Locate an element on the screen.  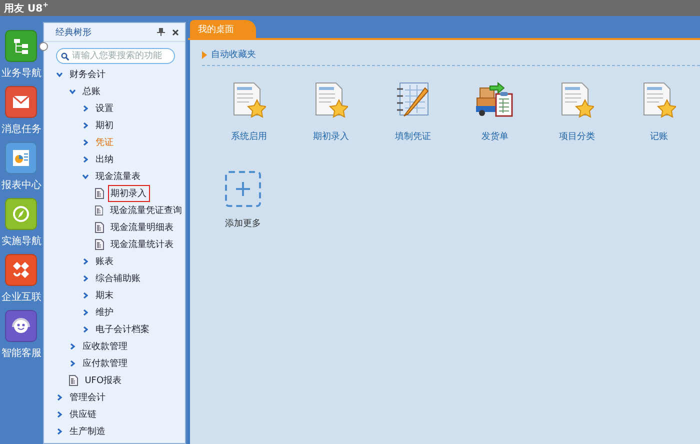
headset-face-icon is located at coordinates (21, 326).